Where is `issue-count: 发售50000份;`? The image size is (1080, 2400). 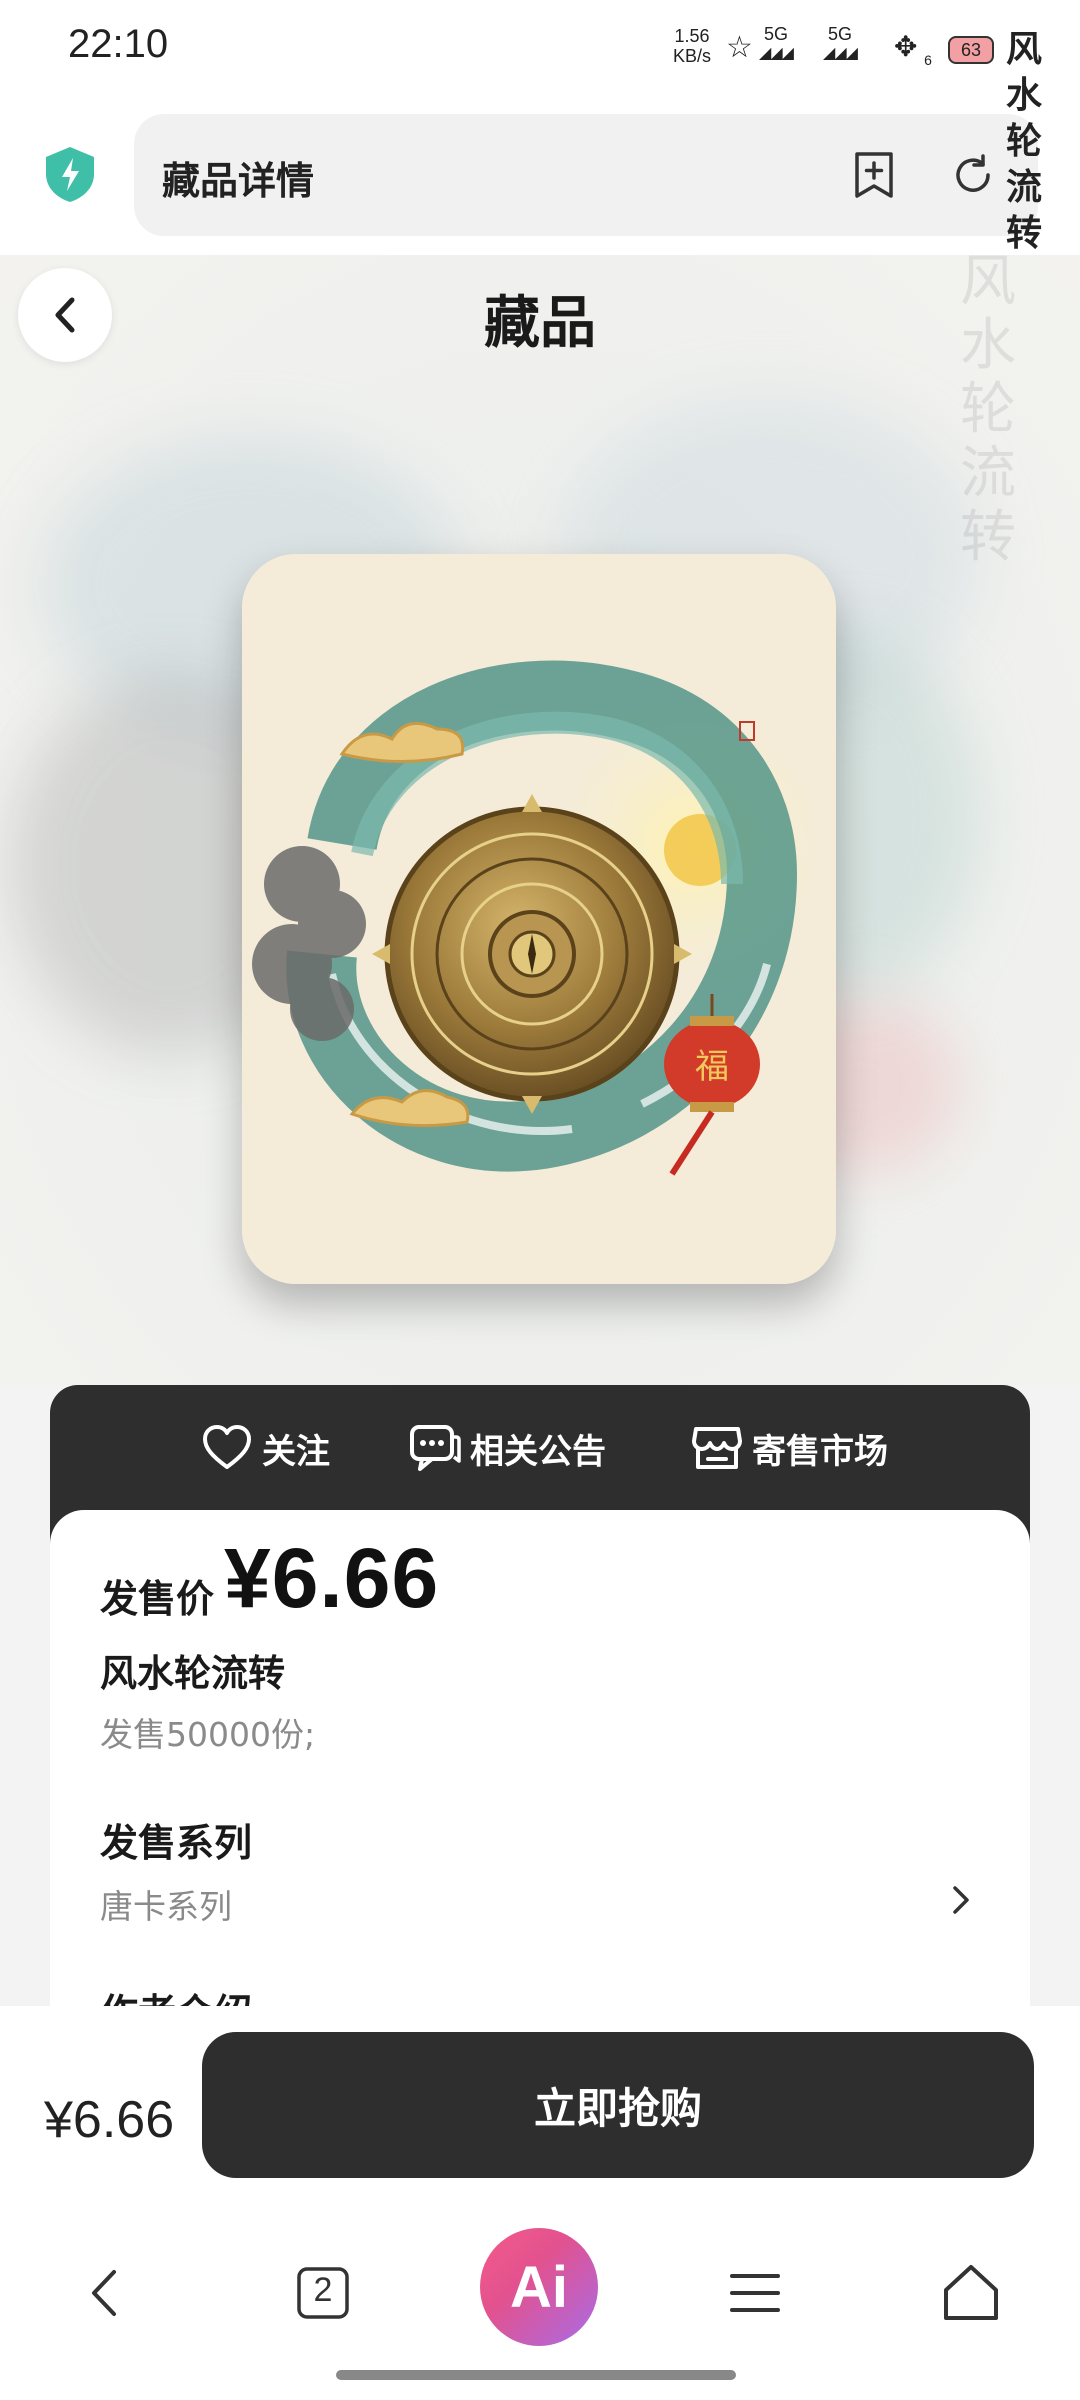 issue-count: 发售50000份; is located at coordinates (208, 1734).